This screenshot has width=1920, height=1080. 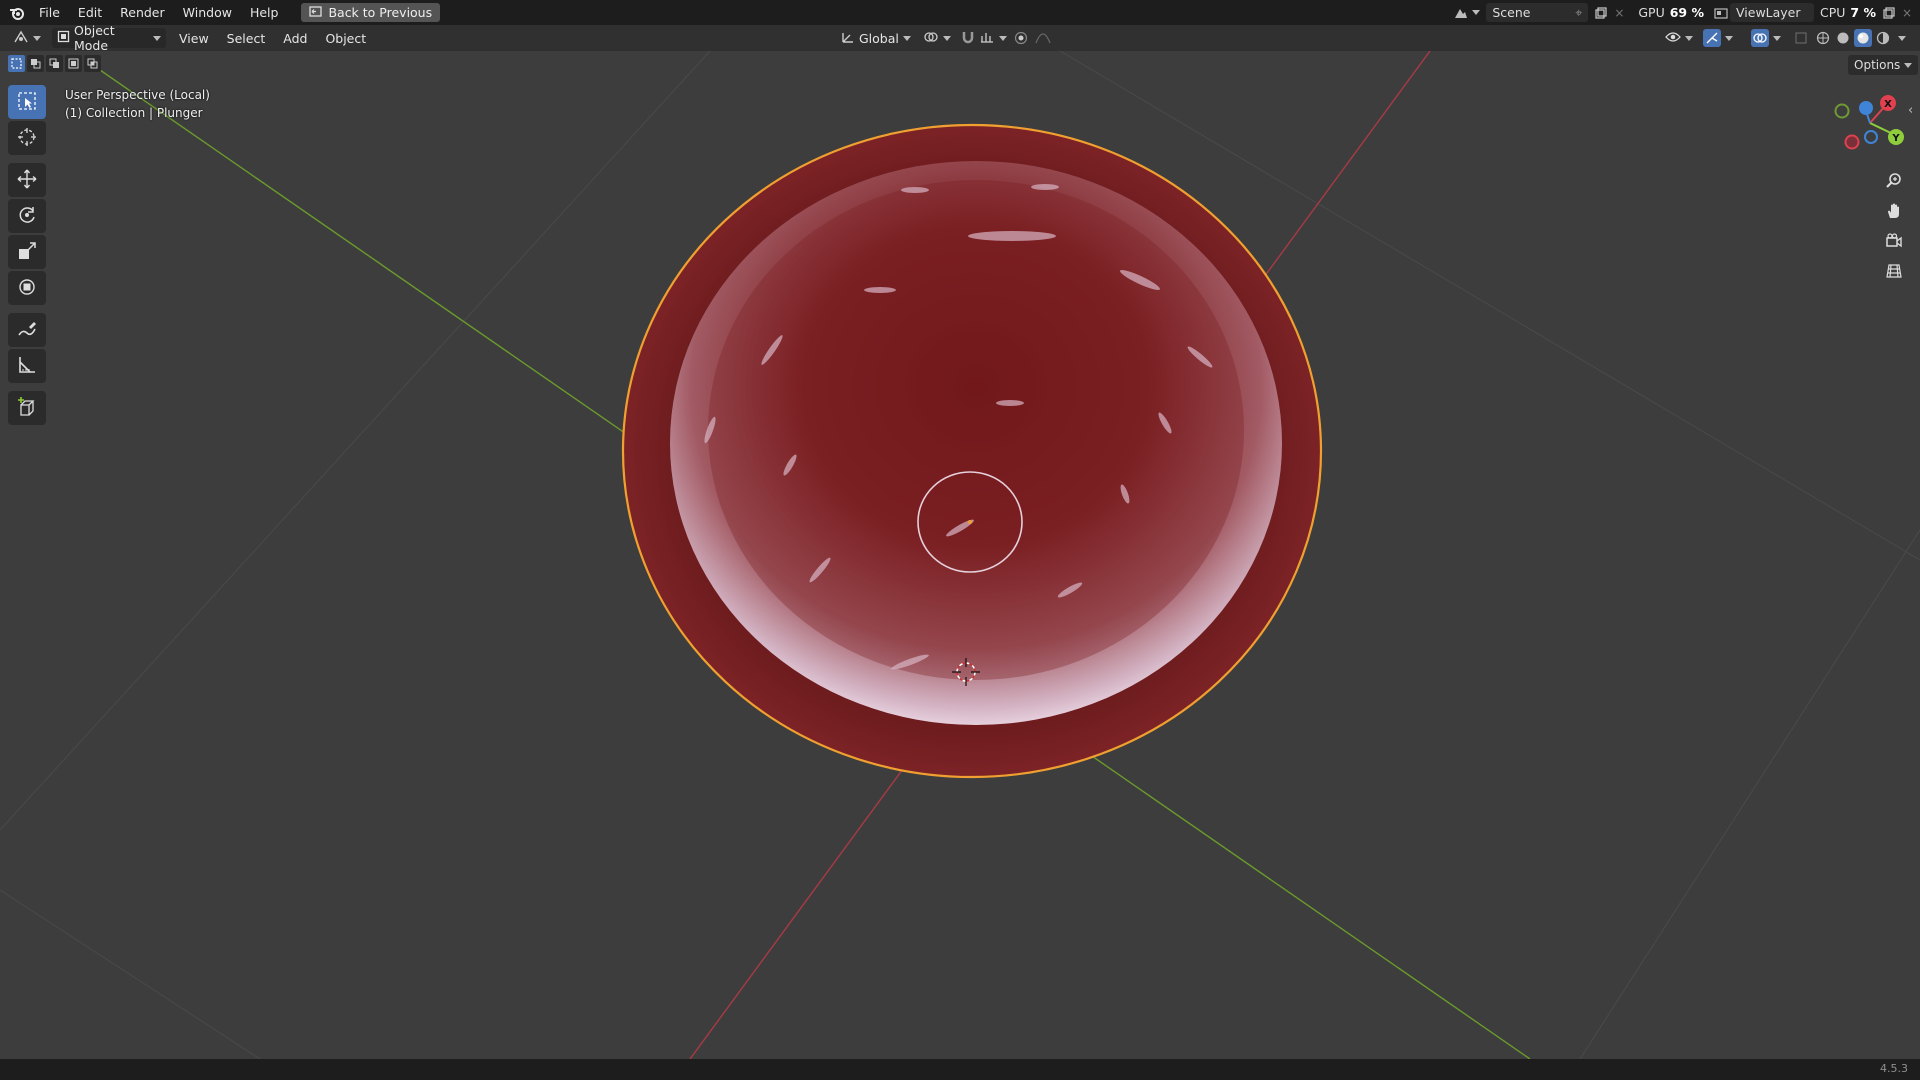 I want to click on snap-target-selector, so click(x=993, y=38).